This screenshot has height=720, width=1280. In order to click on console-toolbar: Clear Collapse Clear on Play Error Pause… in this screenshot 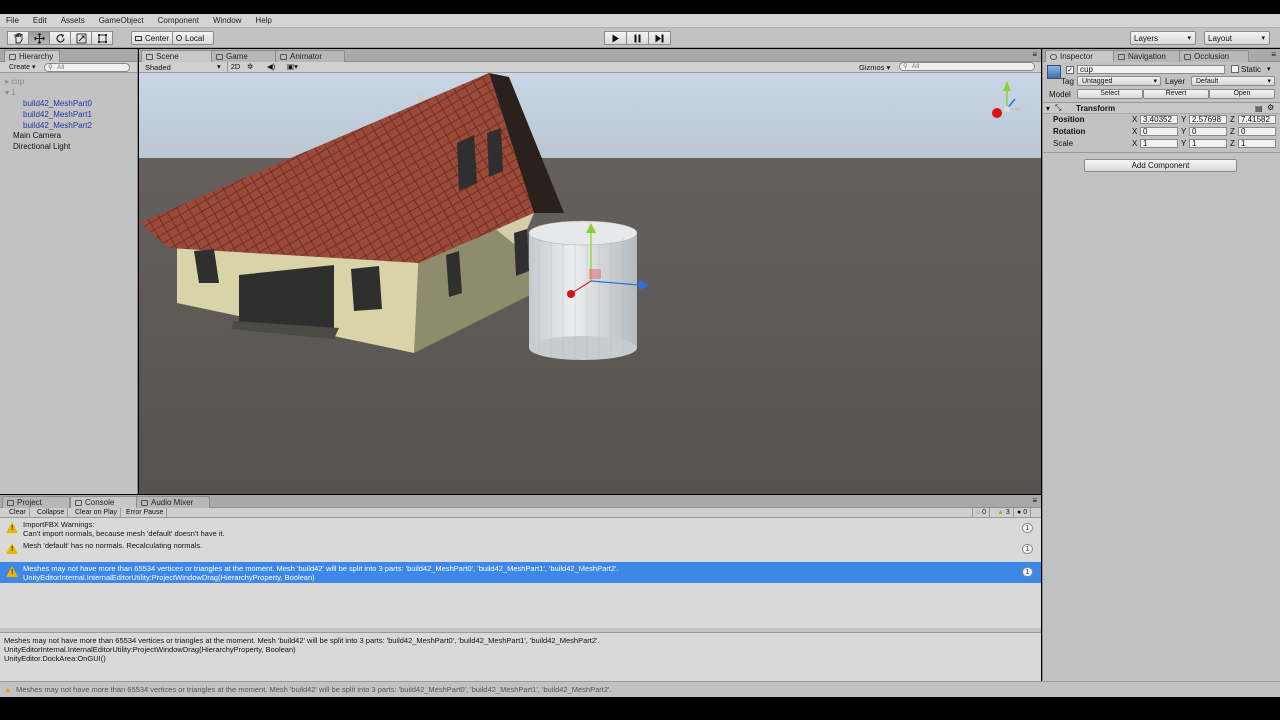, I will do `click(520, 513)`.